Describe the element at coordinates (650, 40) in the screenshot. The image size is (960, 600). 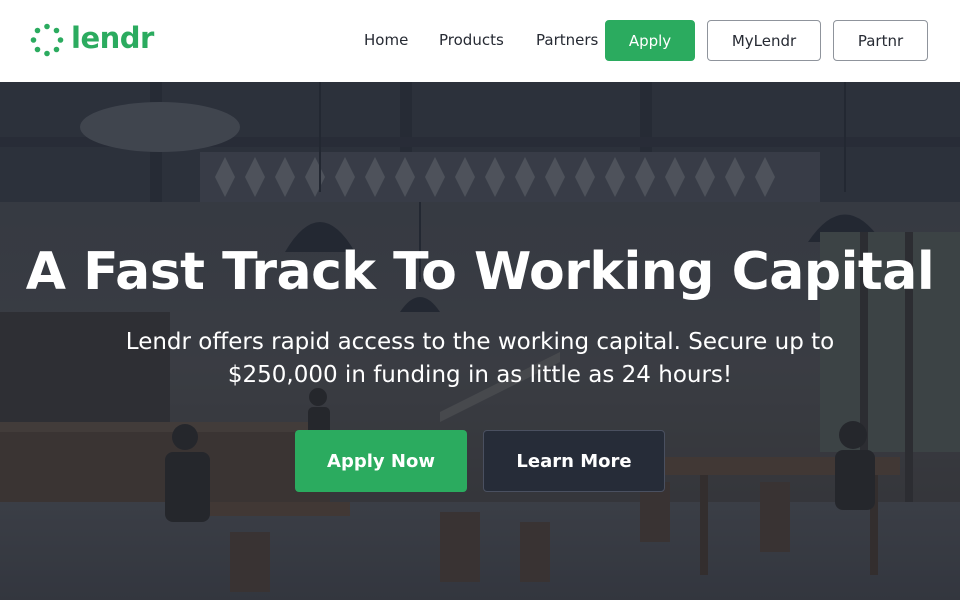
I see `apply-button: Apply` at that location.